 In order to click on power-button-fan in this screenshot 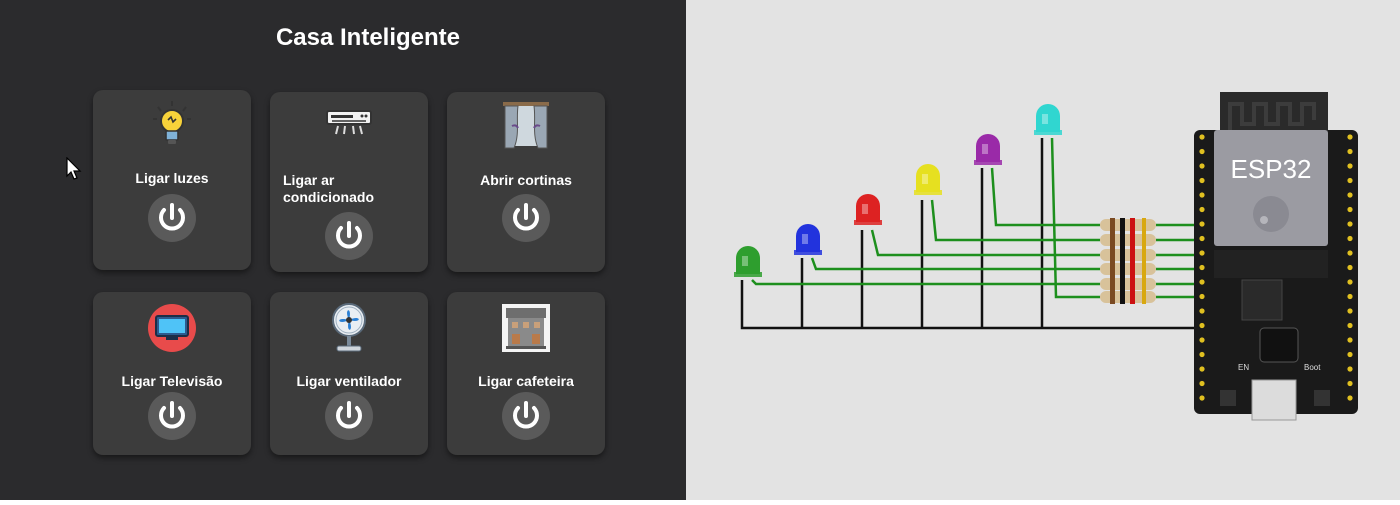, I will do `click(349, 416)`.